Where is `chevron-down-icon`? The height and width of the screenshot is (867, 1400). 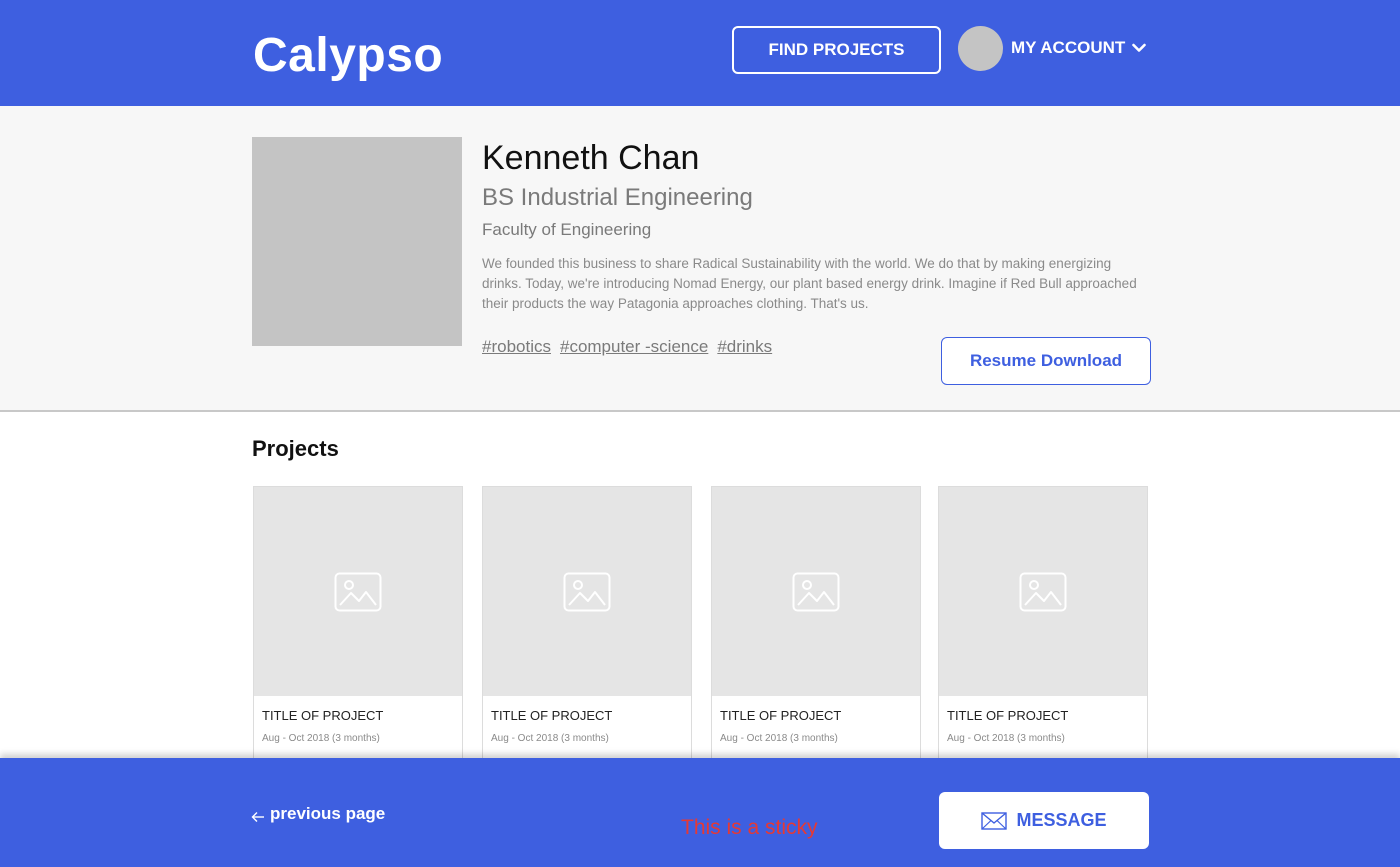
chevron-down-icon is located at coordinates (1139, 47).